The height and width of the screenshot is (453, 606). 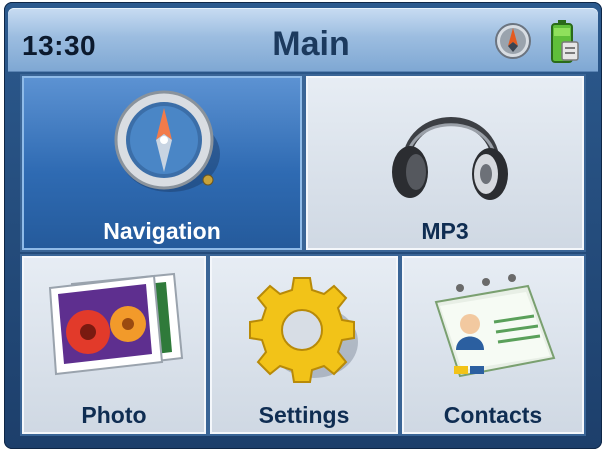 What do you see at coordinates (114, 415) in the screenshot?
I see `tile-label: Photo` at bounding box center [114, 415].